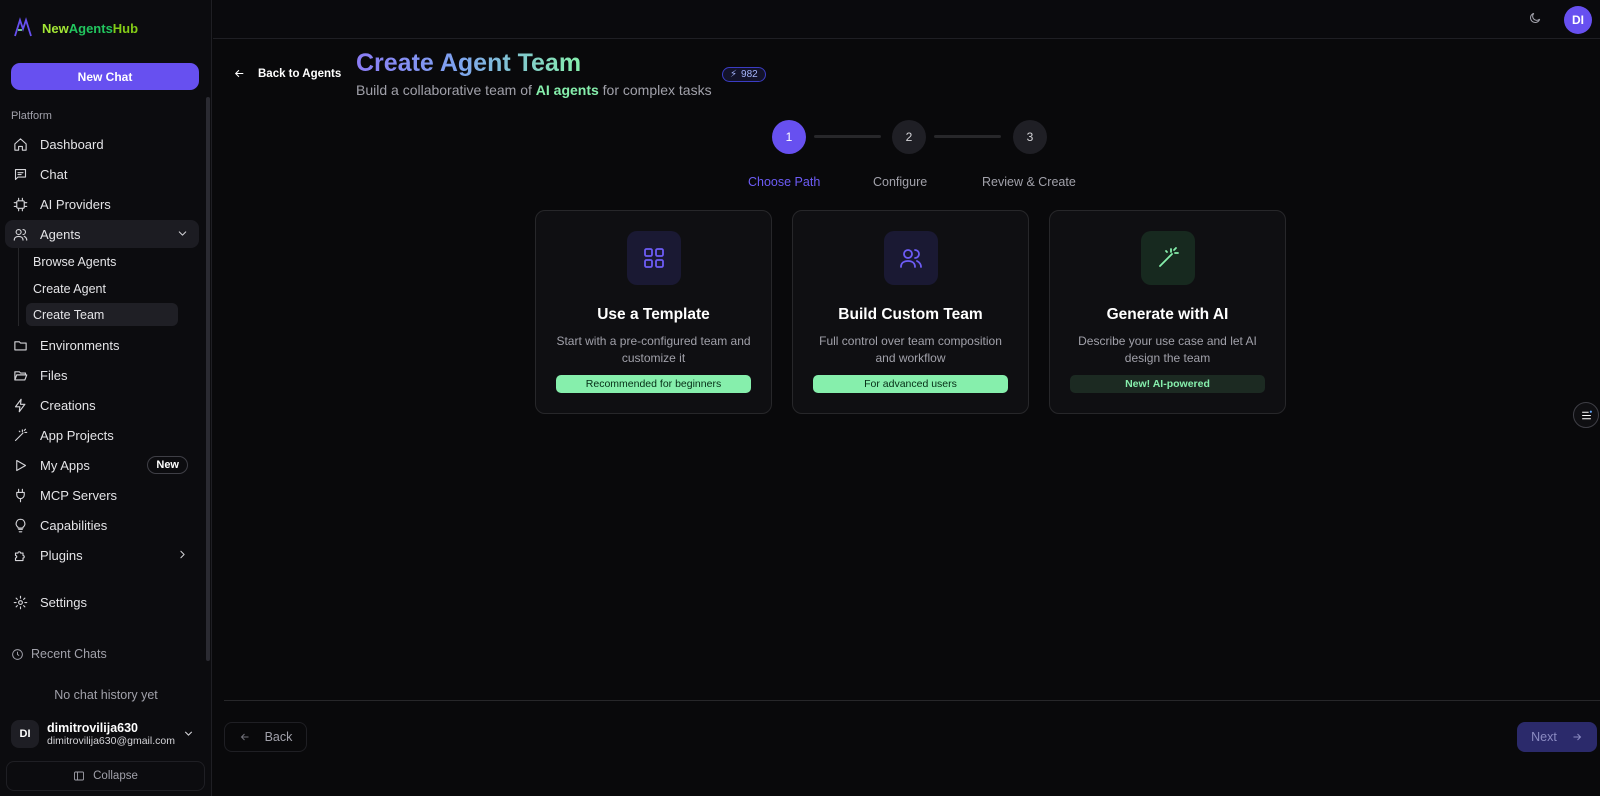 This screenshot has height=796, width=1600. Describe the element at coordinates (106, 695) in the screenshot. I see `no-history-text: No chat history yet` at that location.